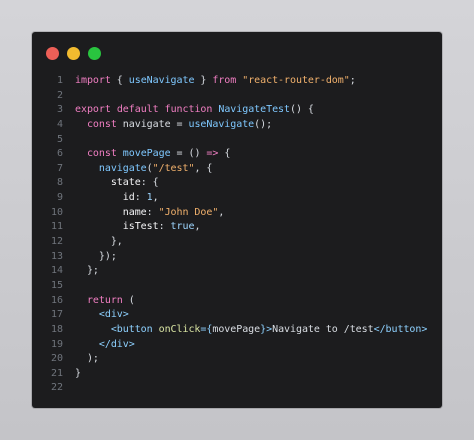 The image size is (474, 440). Describe the element at coordinates (60, 110) in the screenshot. I see `line-number: 3` at that location.